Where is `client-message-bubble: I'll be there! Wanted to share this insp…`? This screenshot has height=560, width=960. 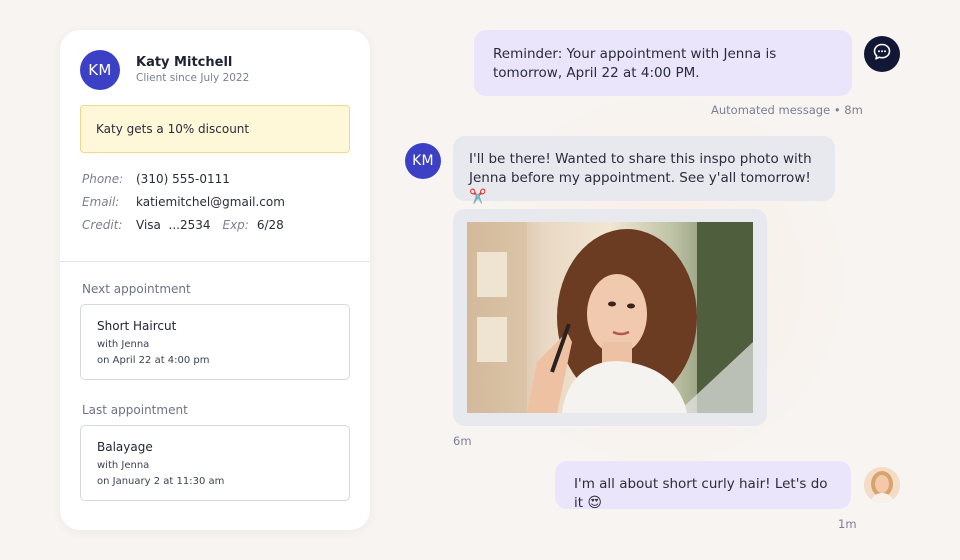 client-message-bubble: I'll be there! Wanted to share this insp… is located at coordinates (644, 170).